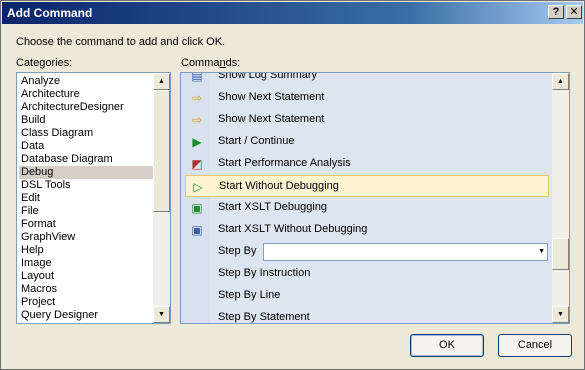 This screenshot has width=585, height=370. What do you see at coordinates (279, 186) in the screenshot?
I see `command-label: Start Without Debugging` at bounding box center [279, 186].